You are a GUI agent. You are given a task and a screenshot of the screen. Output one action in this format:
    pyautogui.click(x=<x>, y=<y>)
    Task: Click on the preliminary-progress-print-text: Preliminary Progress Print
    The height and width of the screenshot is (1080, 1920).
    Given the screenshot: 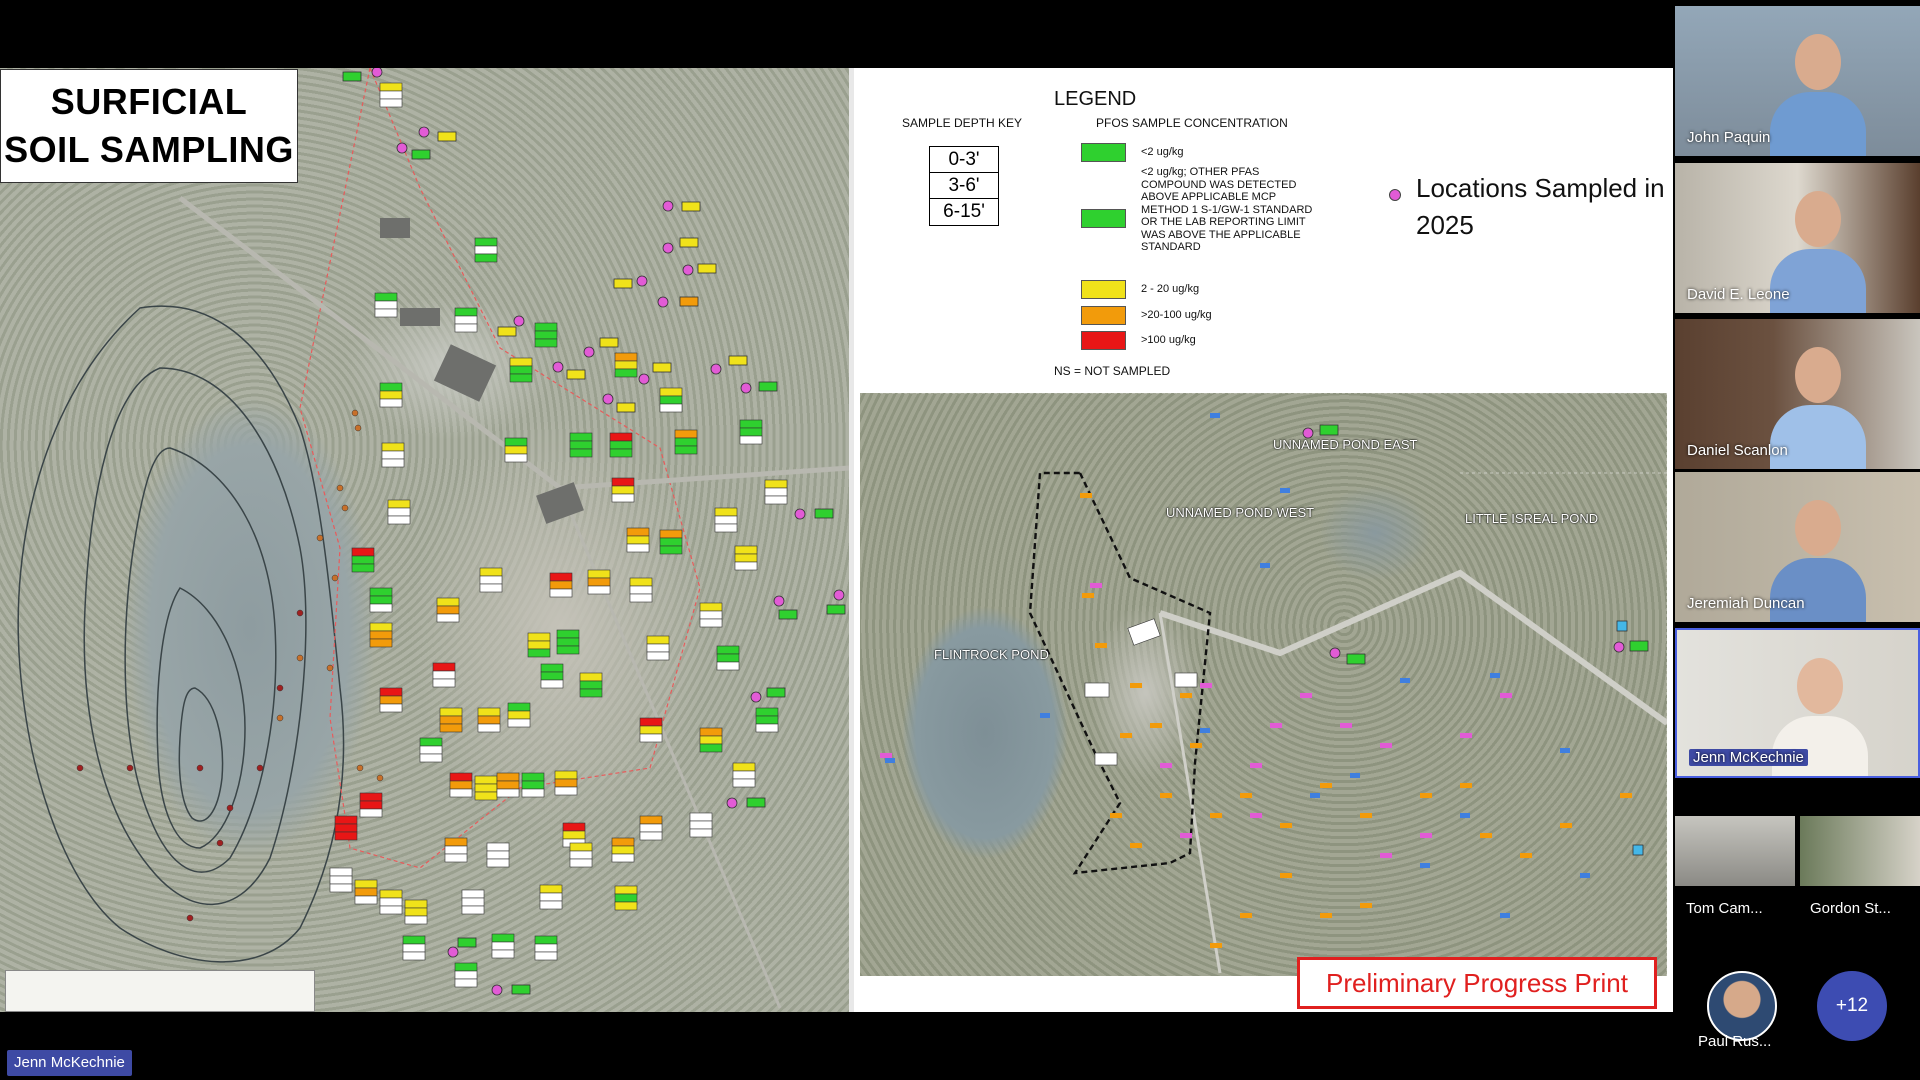 What is the action you would take?
    pyautogui.click(x=1477, y=983)
    